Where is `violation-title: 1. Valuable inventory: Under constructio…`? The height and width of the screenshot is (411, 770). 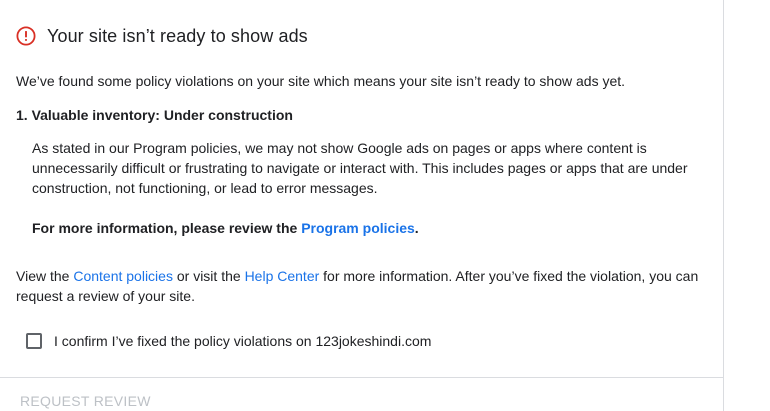
violation-title: 1. Valuable inventory: Under constructio… is located at coordinates (154, 115).